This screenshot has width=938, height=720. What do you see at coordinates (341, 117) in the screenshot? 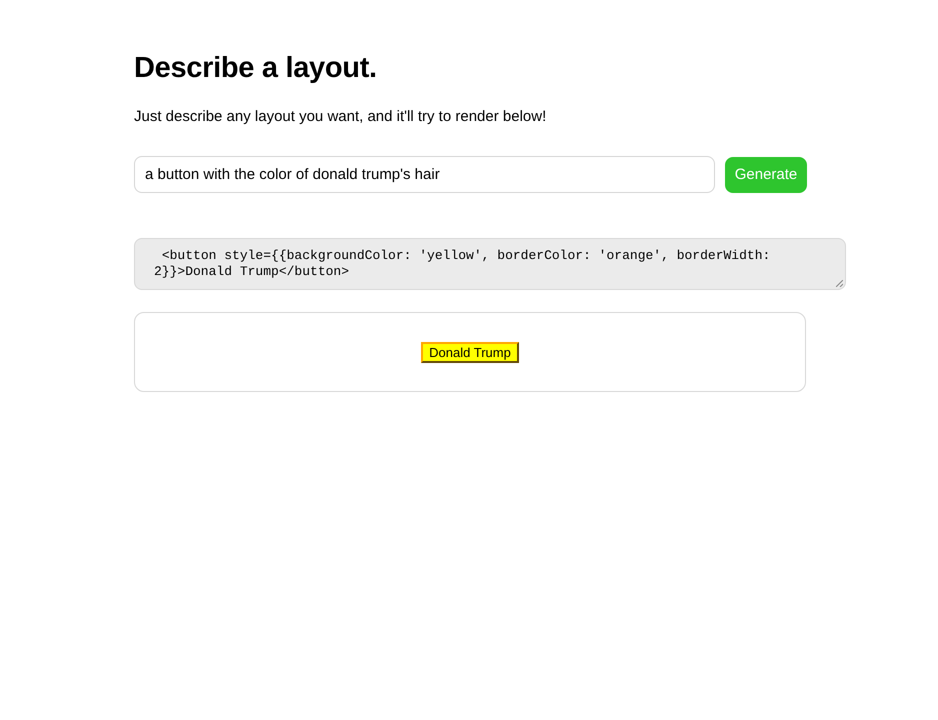
I see `intro-text: Just describe any layout you want, and it'll try to render below!` at bounding box center [341, 117].